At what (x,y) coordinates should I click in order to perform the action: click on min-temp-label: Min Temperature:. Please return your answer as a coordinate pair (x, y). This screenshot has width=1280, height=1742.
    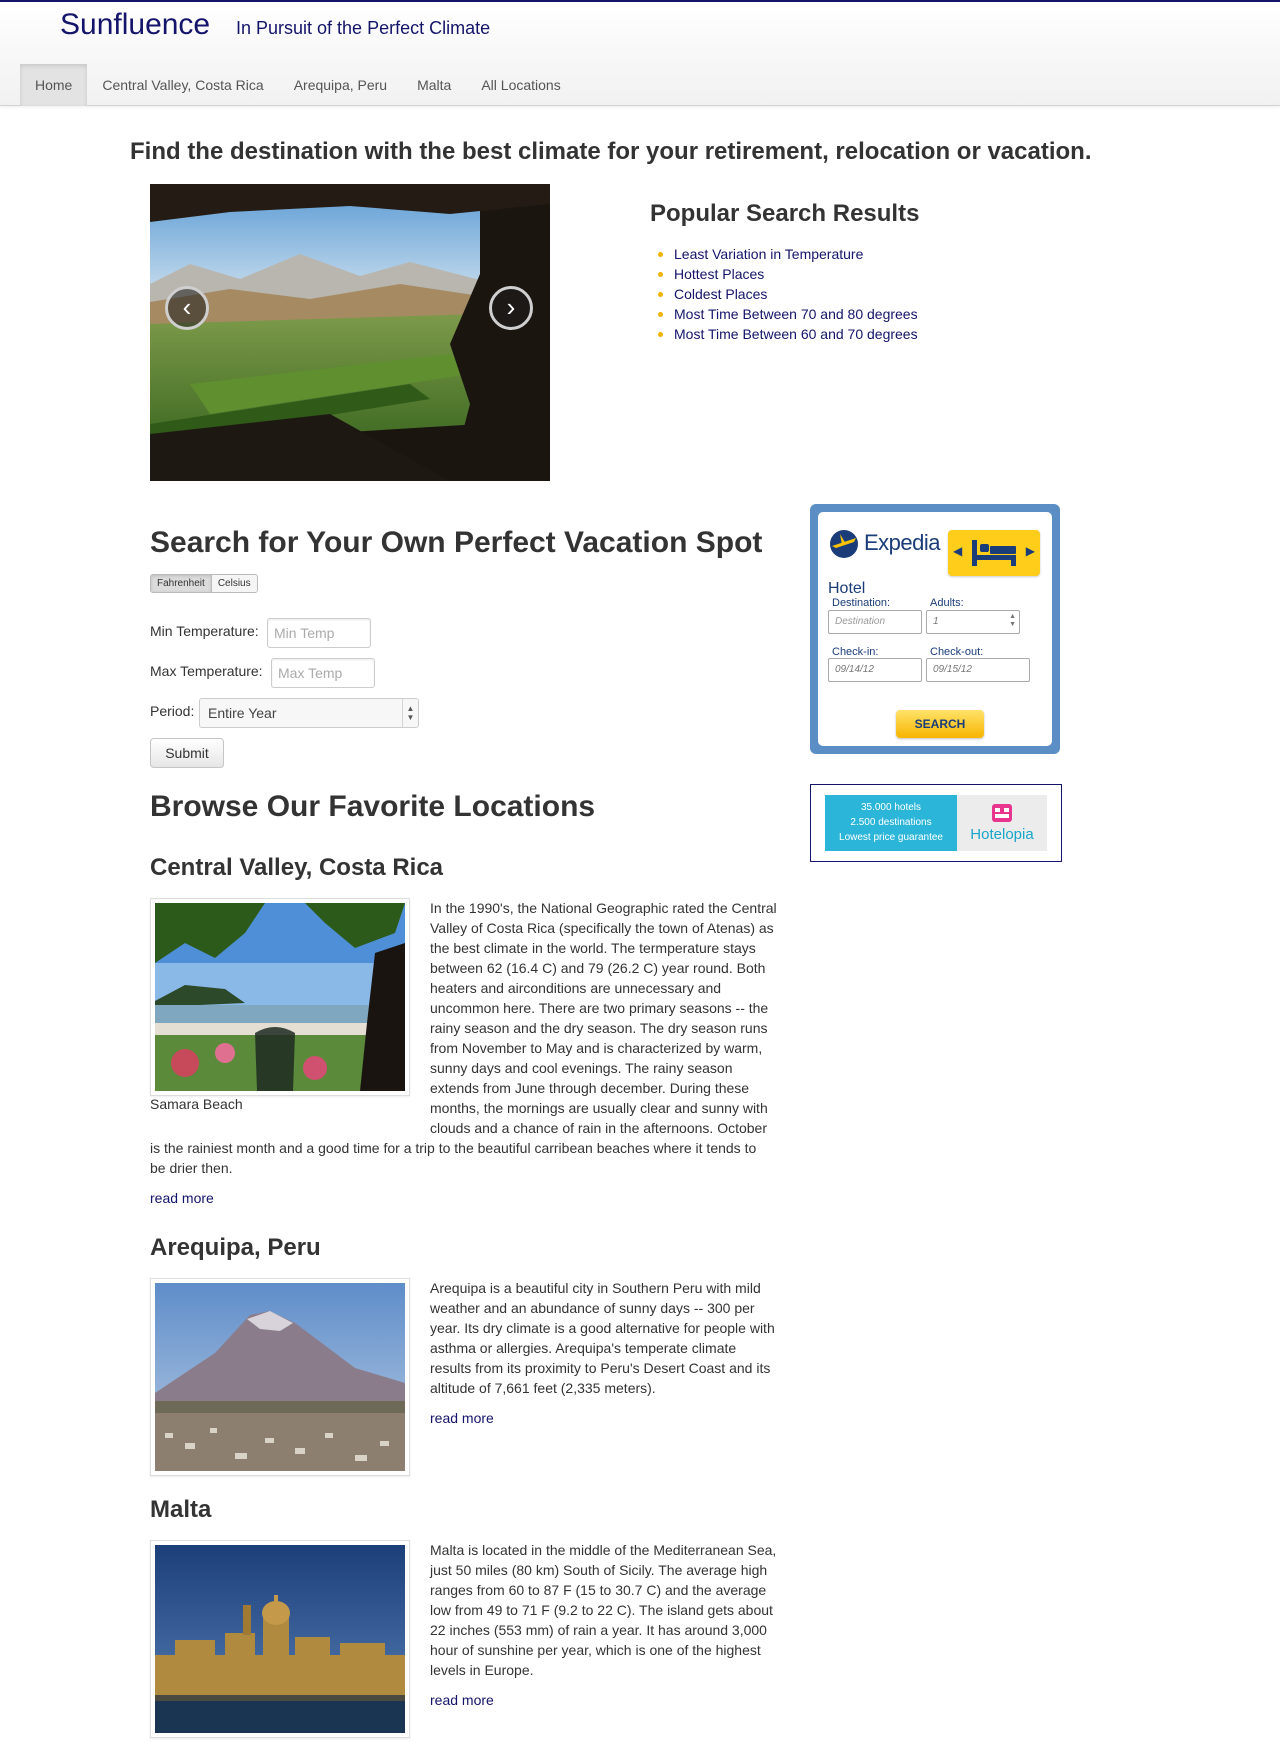
    Looking at the image, I should click on (204, 631).